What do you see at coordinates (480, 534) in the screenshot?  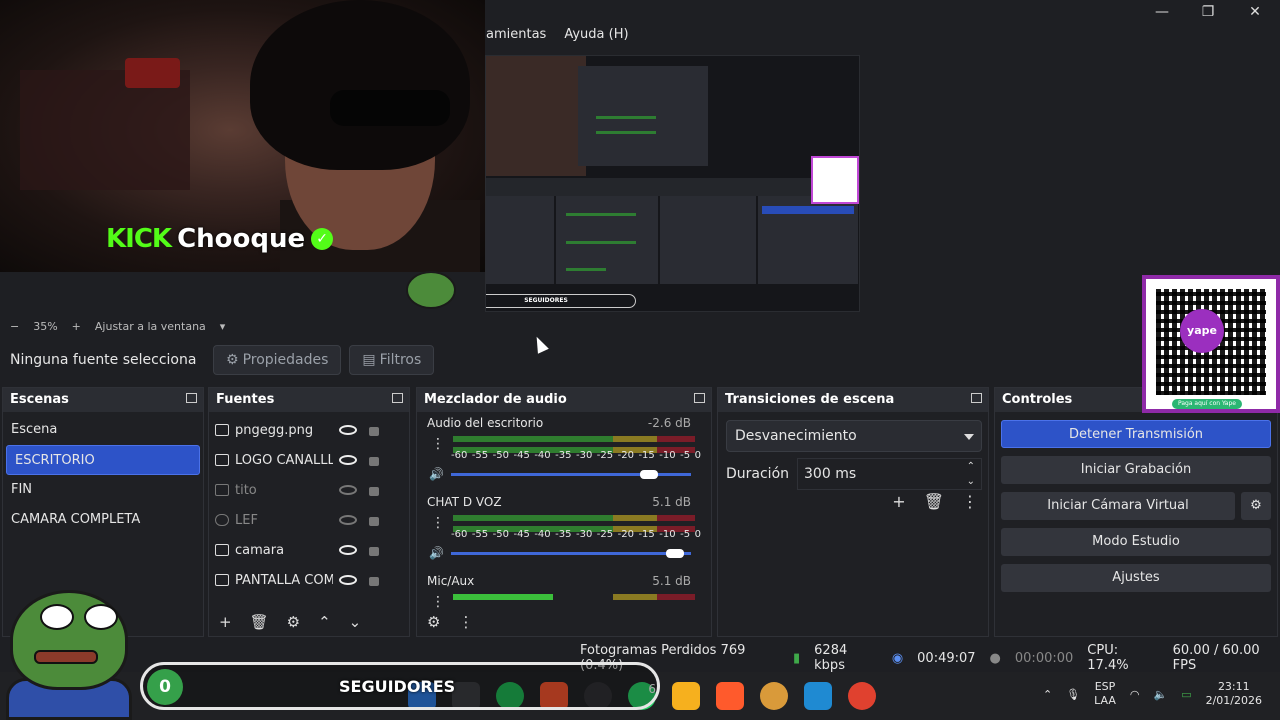 I see `scale-tick: -55` at bounding box center [480, 534].